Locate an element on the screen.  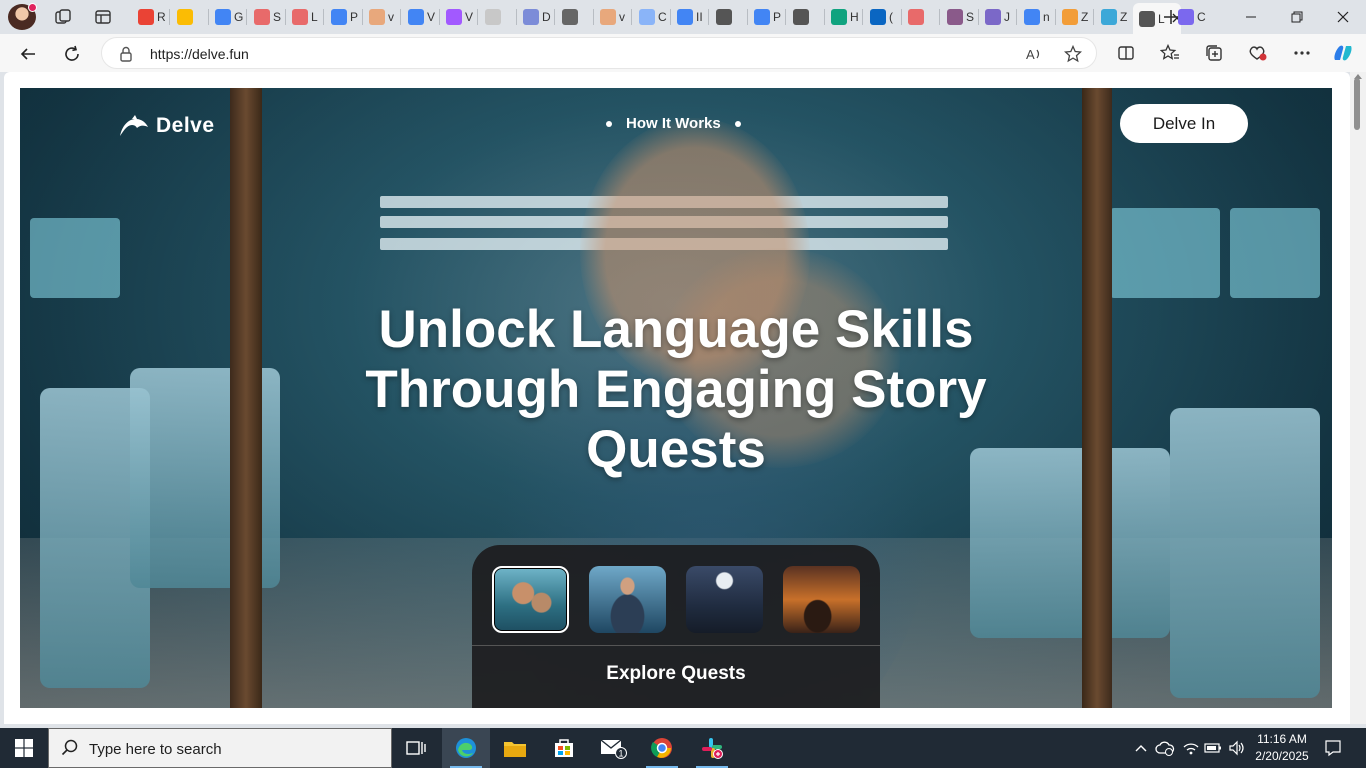
browser-tab: L is located at coordinates (304, 17).